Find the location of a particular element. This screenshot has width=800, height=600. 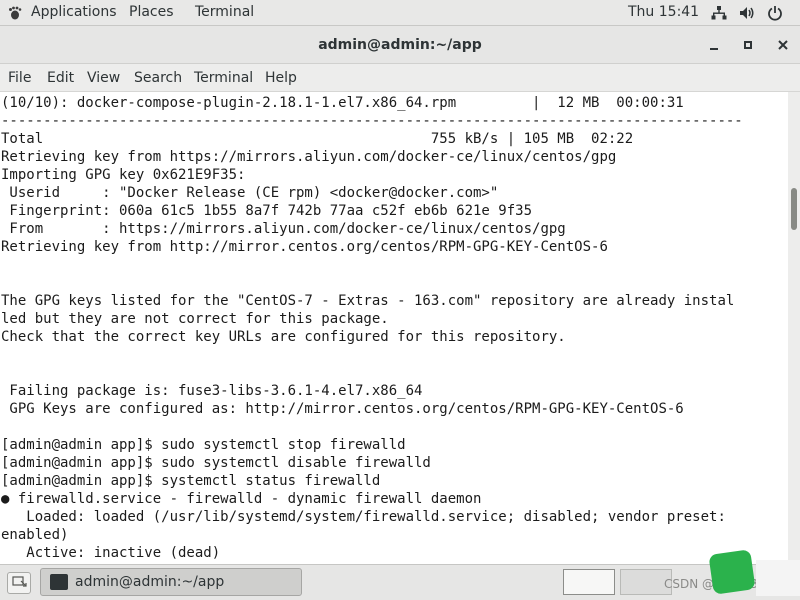

show-desktop-button is located at coordinates (19, 583).